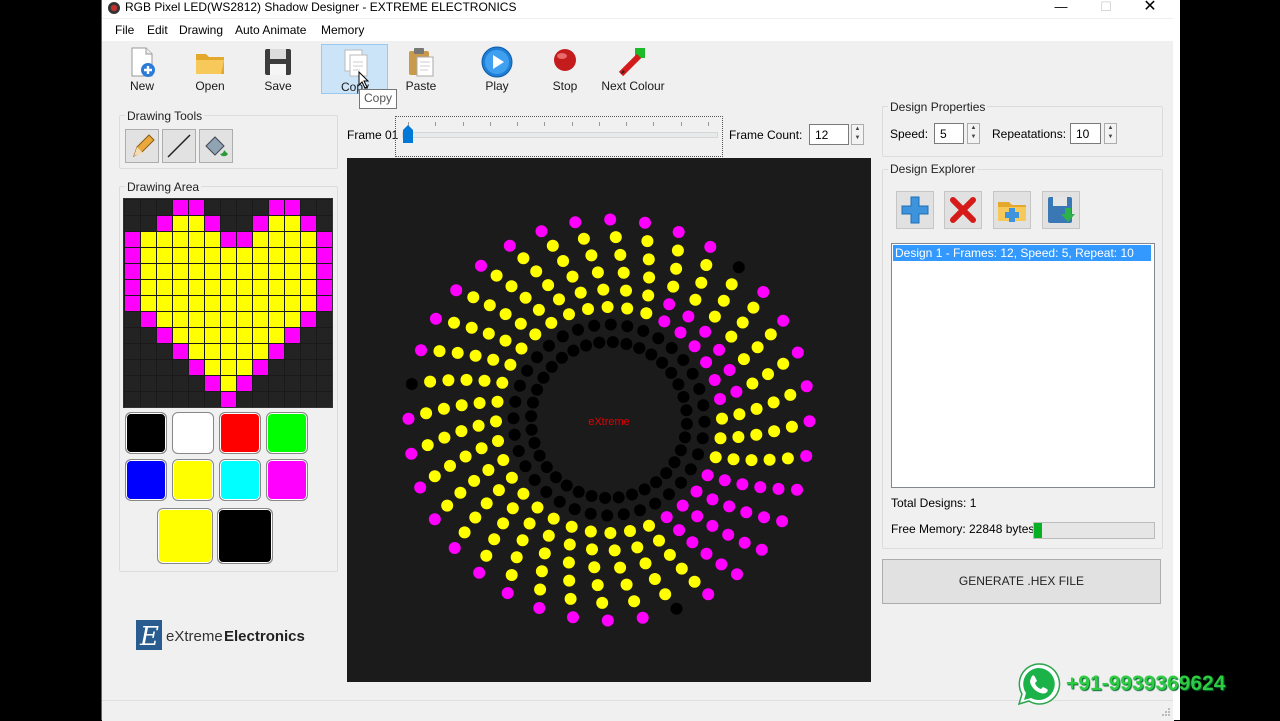  I want to click on minimize-button: —, so click(1061, 8).